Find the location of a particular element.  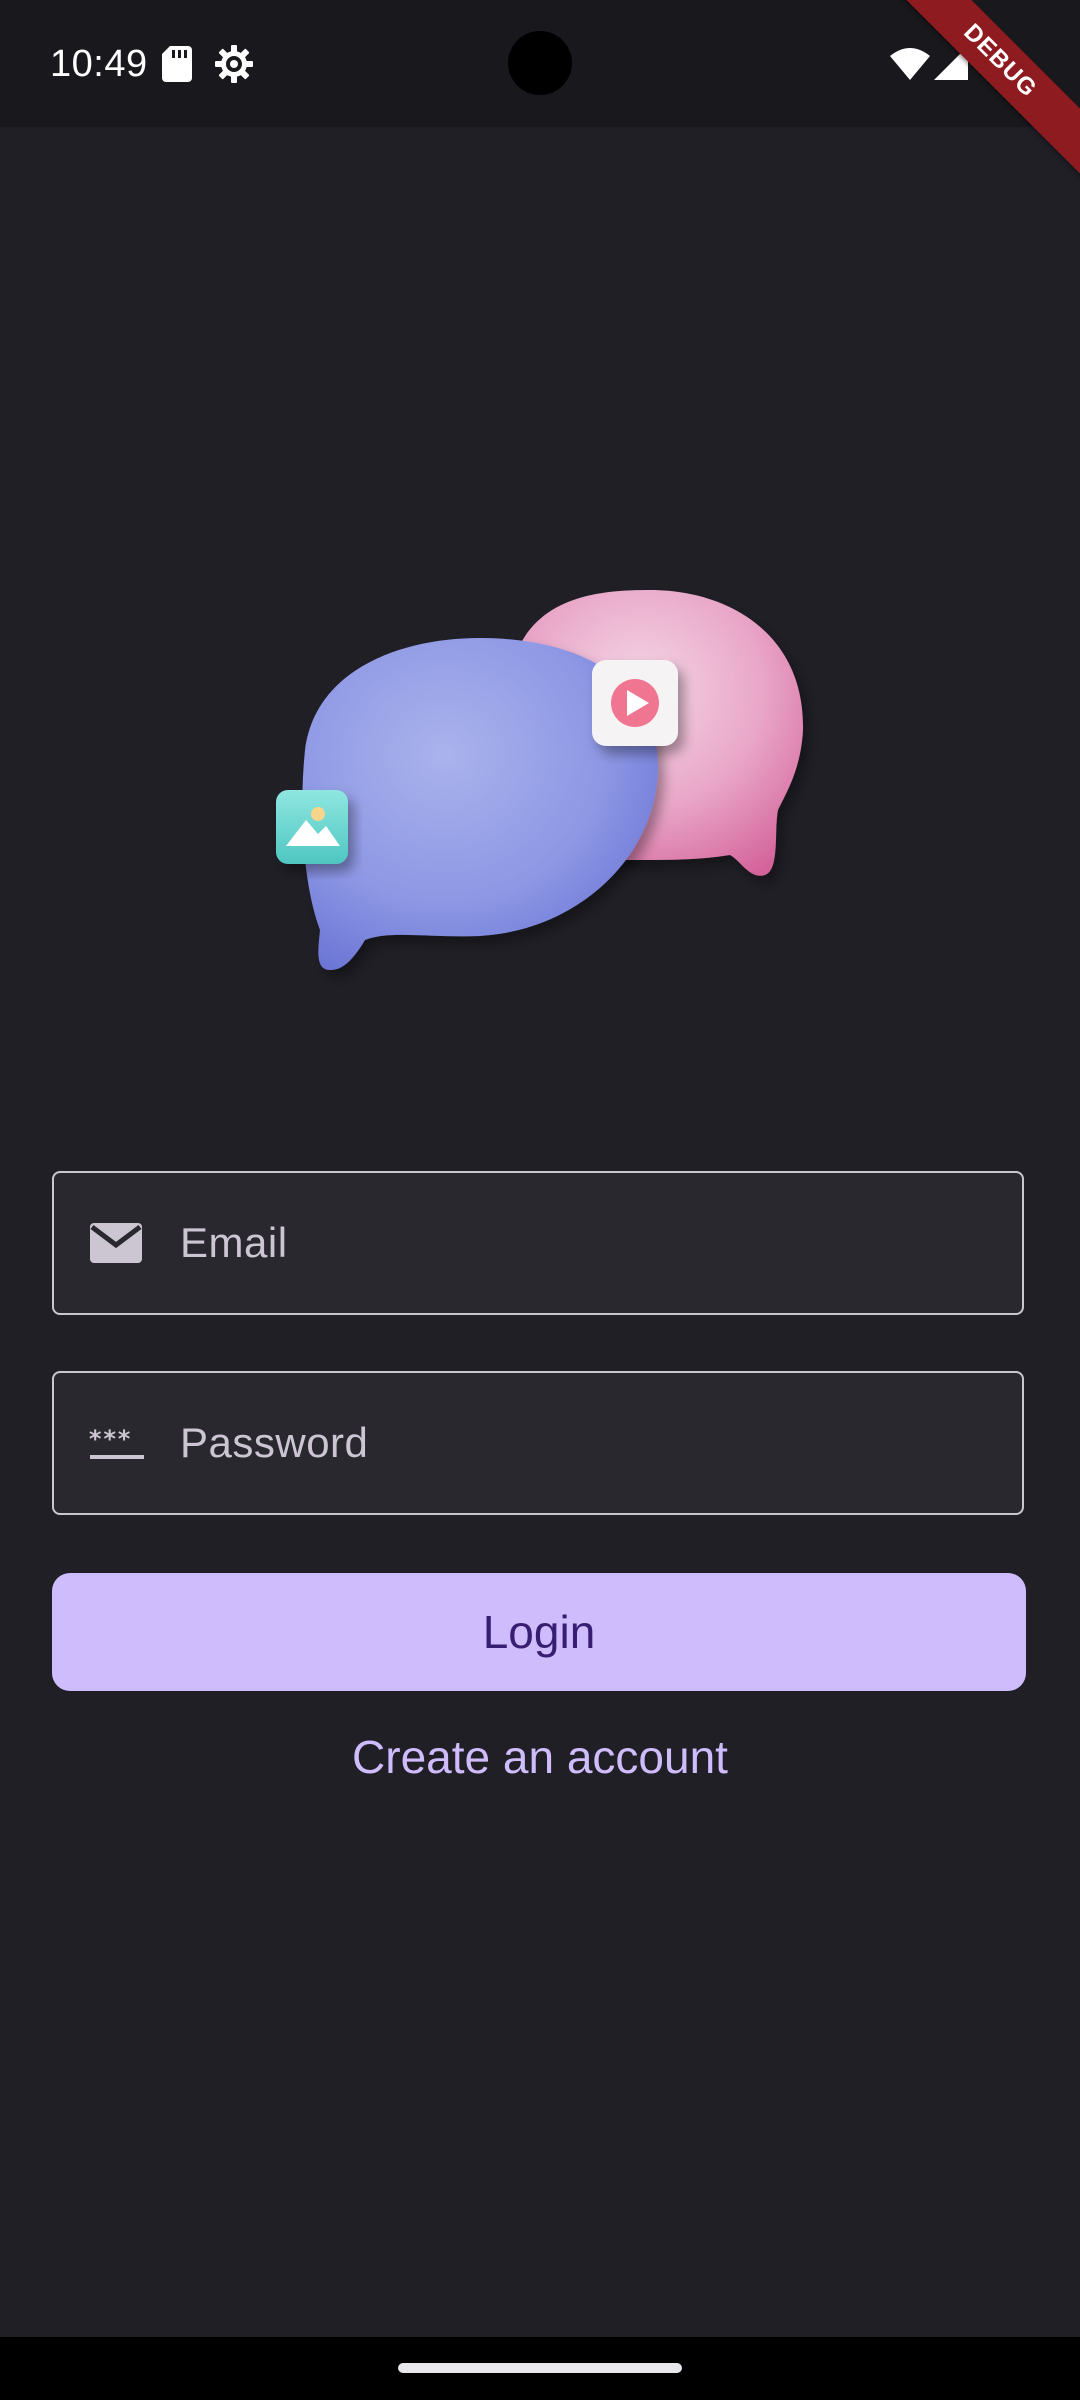

camera-cutout is located at coordinates (540, 63).